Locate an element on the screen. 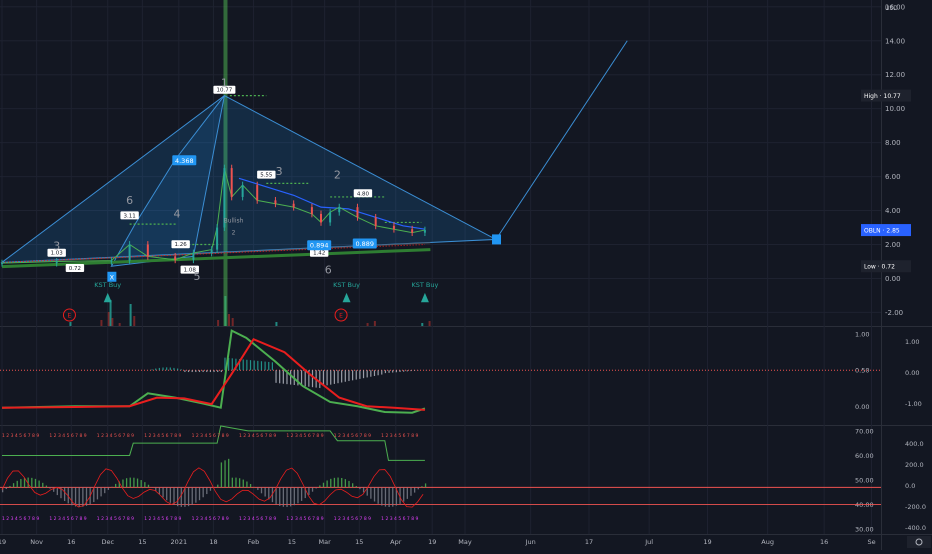 The height and width of the screenshot is (554, 932). x-tick-label: Feb is located at coordinates (254, 542).